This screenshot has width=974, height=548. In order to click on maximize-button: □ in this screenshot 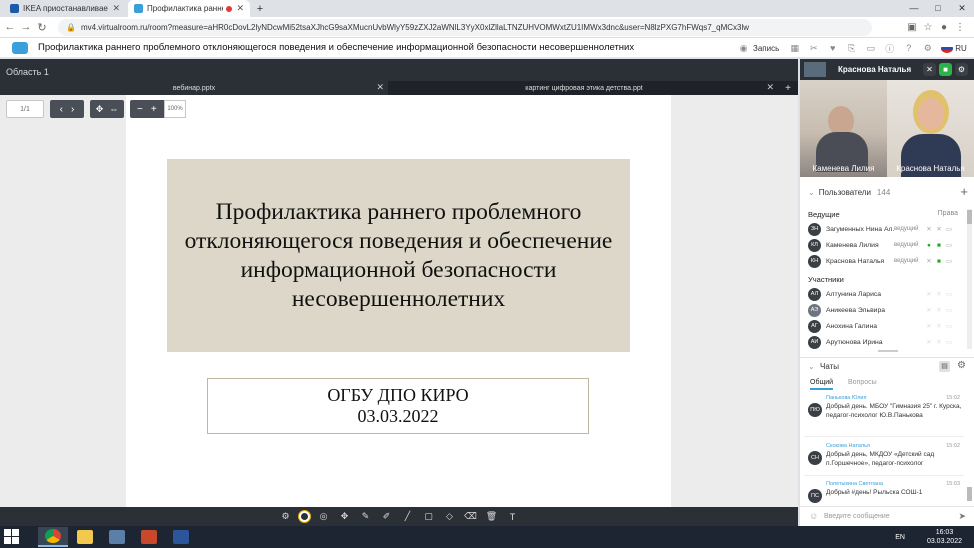, I will do `click(938, 8)`.